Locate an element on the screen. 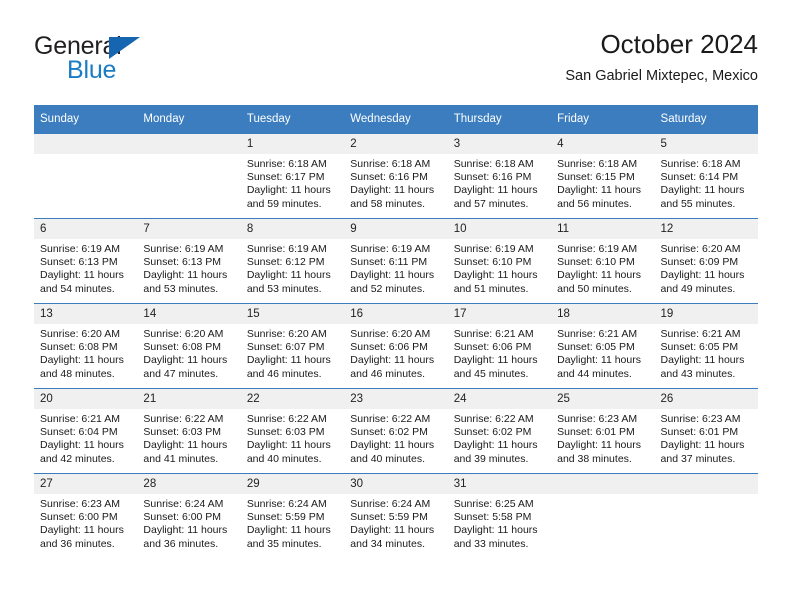  day-number: 23 is located at coordinates (396, 399).